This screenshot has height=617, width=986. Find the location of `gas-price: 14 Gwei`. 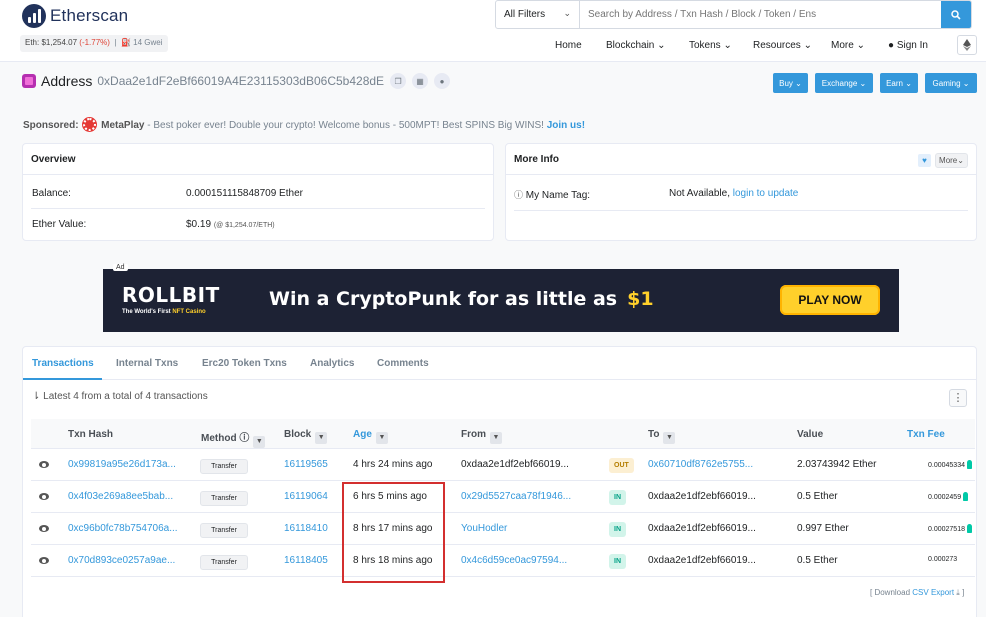

gas-price: 14 Gwei is located at coordinates (148, 42).